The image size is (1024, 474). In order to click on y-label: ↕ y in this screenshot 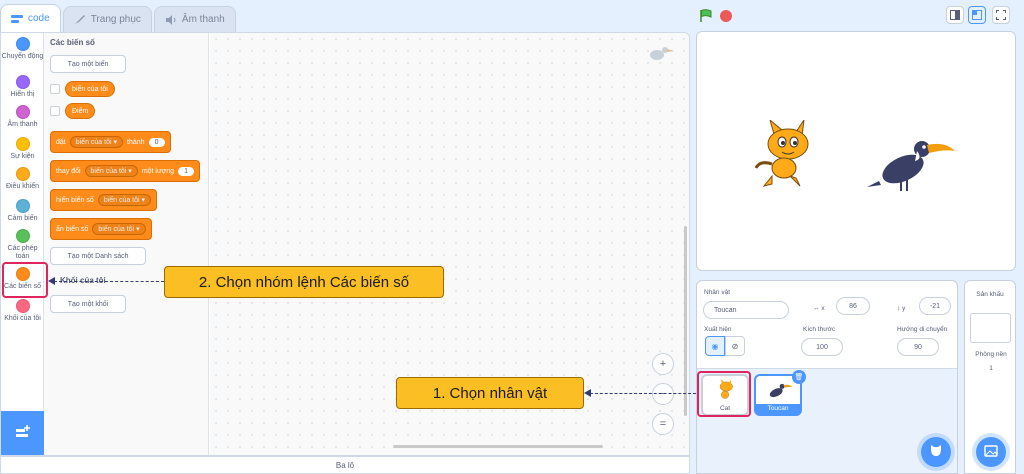, I will do `click(901, 308)`.